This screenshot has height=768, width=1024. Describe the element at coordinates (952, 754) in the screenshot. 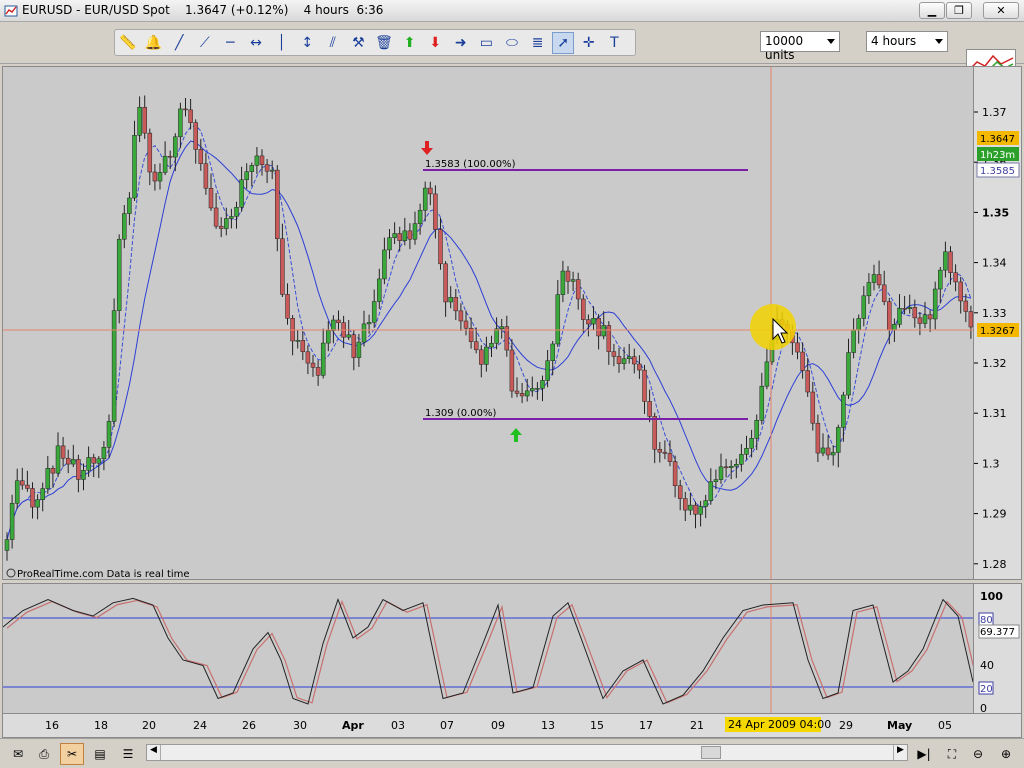

I see `zoom-fit-button: ⛶` at that location.